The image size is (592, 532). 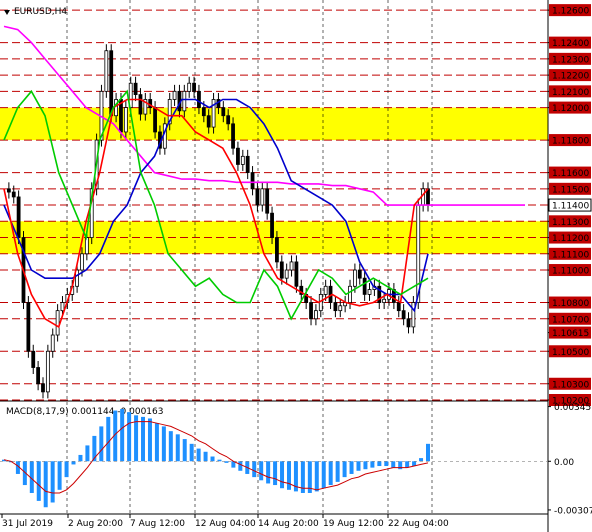 I want to click on time-tick-label: 31 Jul 2019, so click(x=27, y=524).